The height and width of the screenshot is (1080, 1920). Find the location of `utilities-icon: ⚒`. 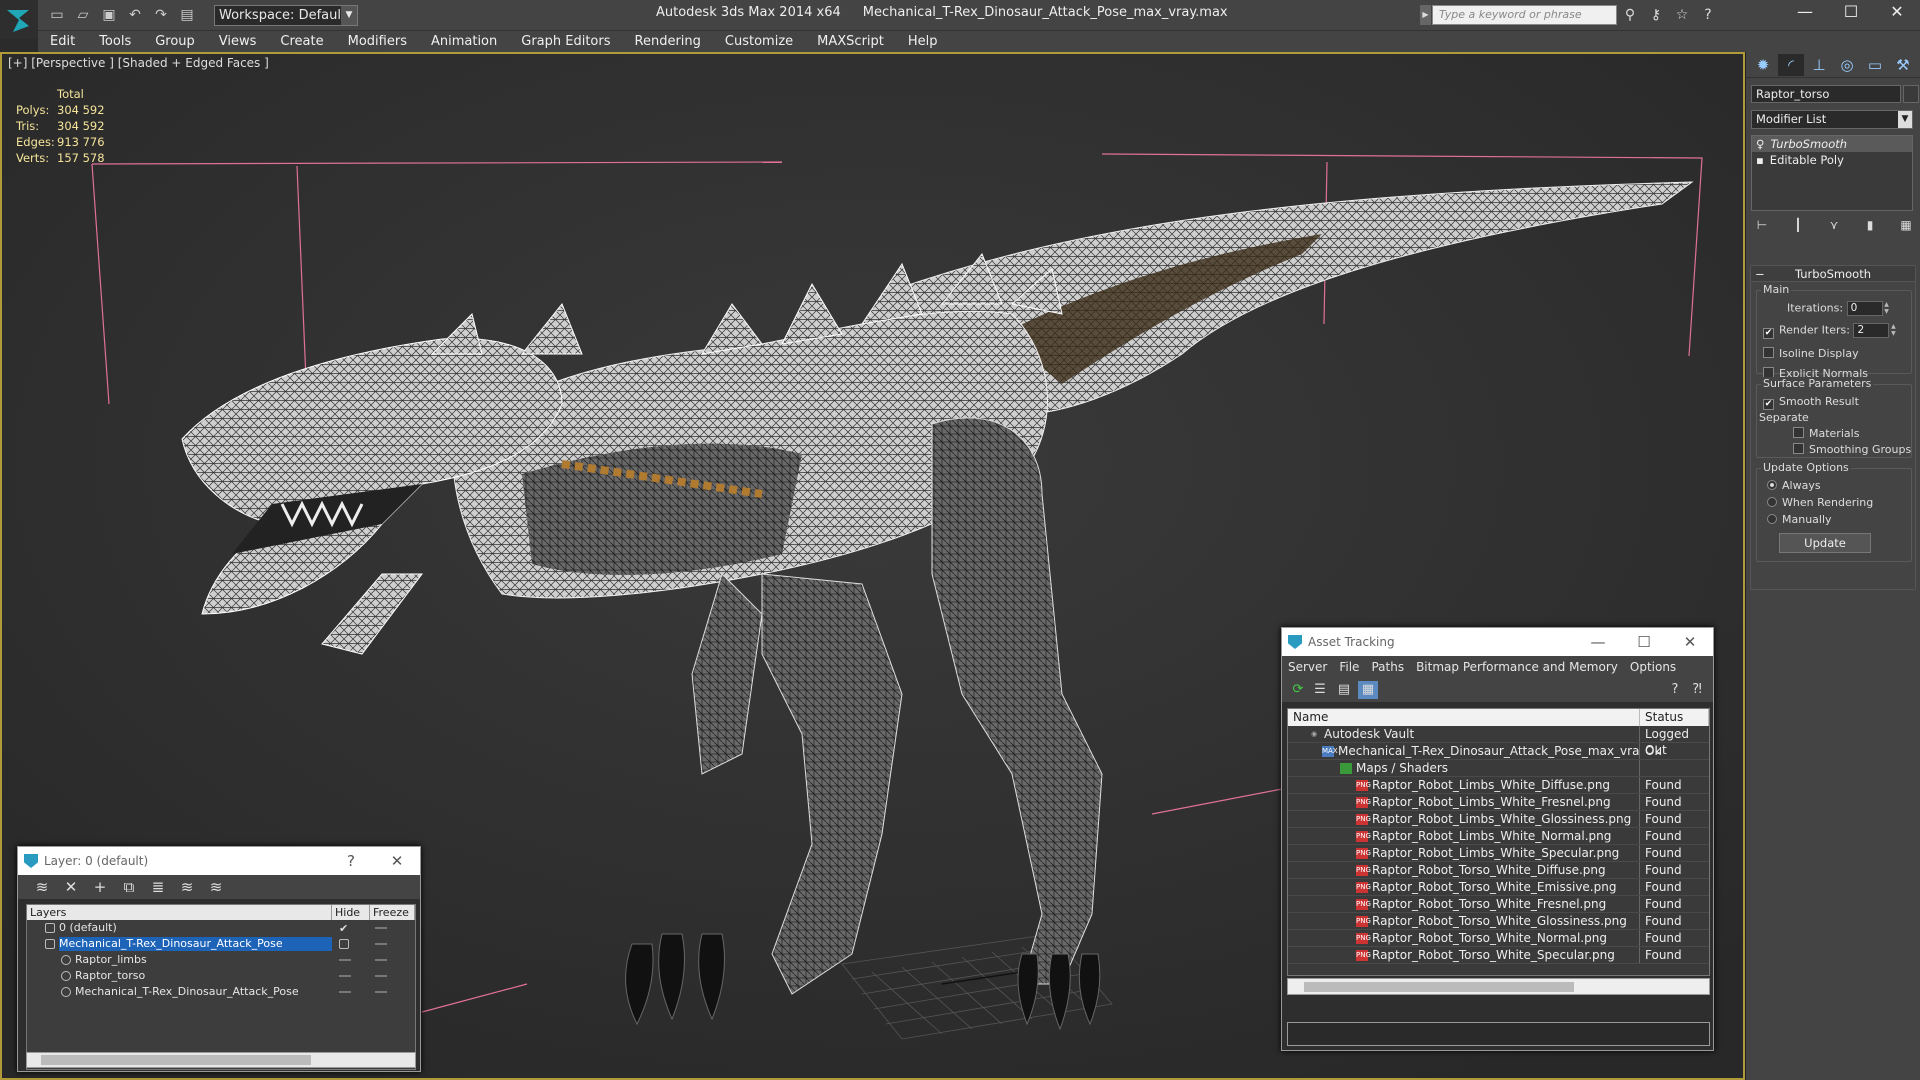

utilities-icon: ⚒ is located at coordinates (1903, 65).